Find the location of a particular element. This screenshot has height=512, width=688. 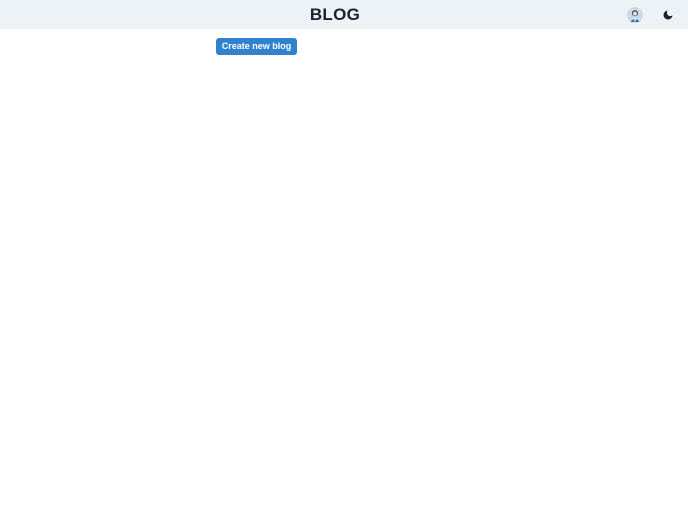

moon-icon is located at coordinates (668, 15).